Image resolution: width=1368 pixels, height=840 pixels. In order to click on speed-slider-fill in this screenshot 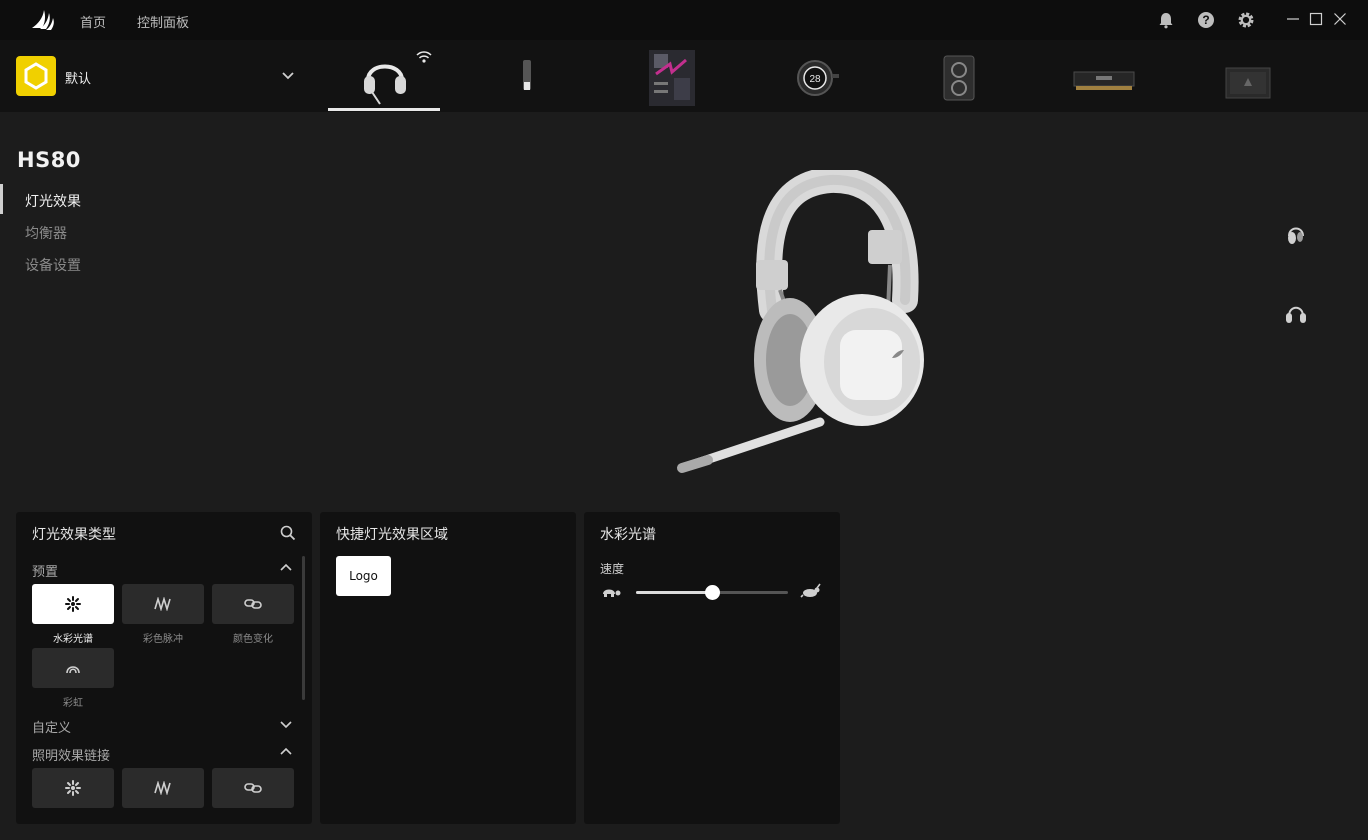, I will do `click(674, 592)`.